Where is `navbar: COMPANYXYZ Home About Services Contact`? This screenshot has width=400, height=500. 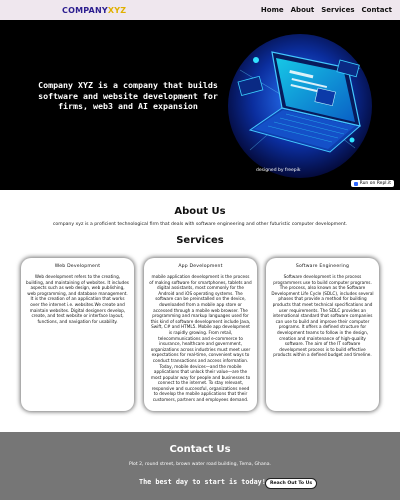 navbar: COMPANYXYZ Home About Services Contact is located at coordinates (200, 10).